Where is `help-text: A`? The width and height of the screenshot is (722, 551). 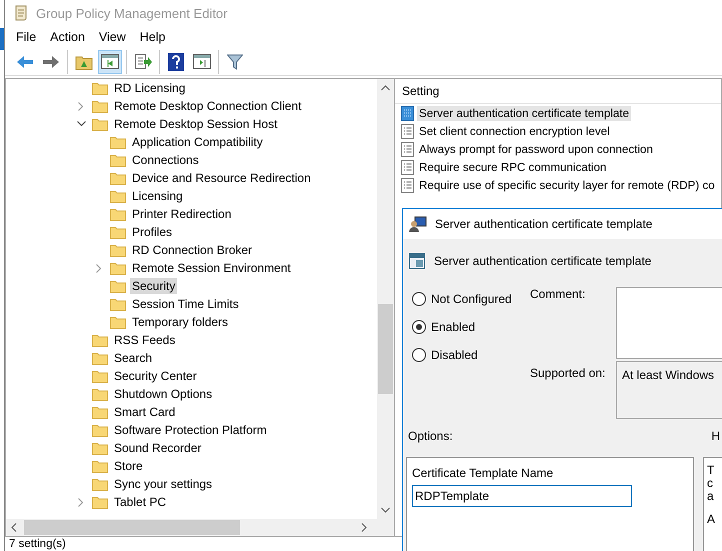
help-text: A is located at coordinates (711, 519).